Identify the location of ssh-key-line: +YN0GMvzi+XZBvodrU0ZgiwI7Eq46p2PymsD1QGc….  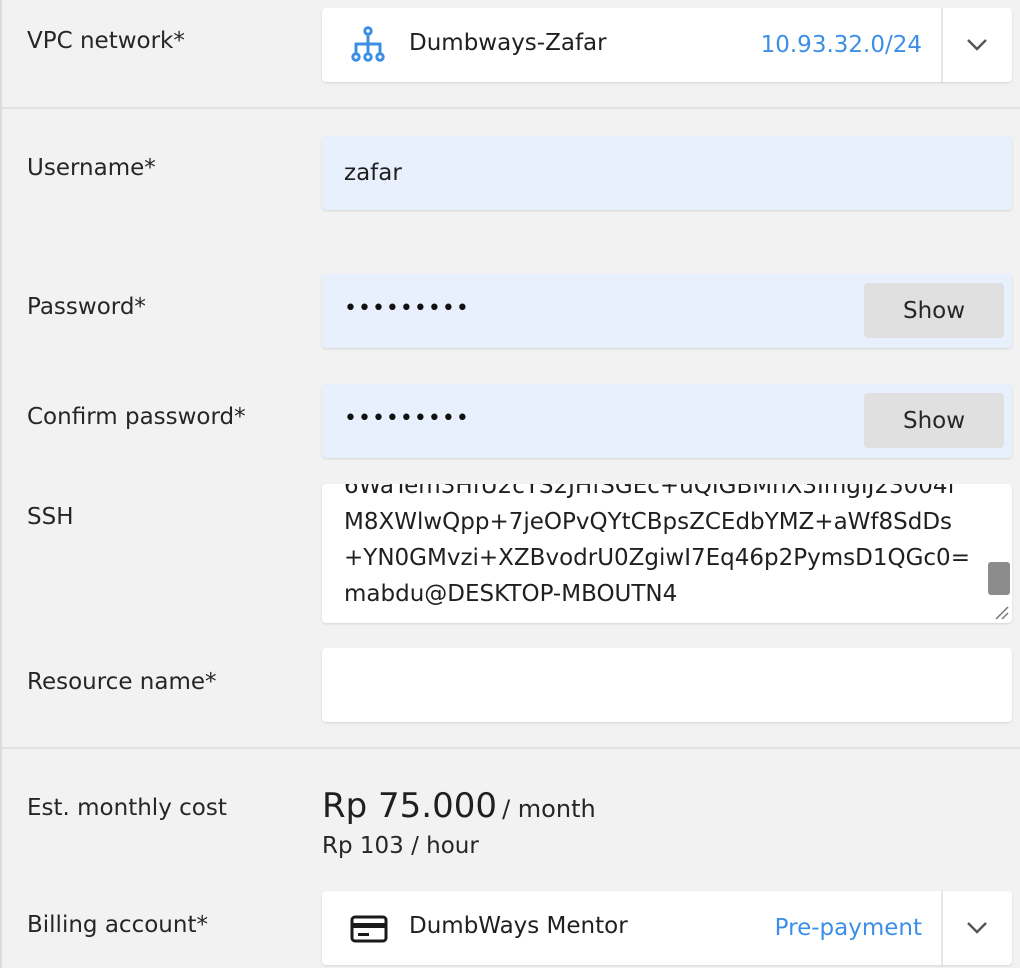
(657, 558).